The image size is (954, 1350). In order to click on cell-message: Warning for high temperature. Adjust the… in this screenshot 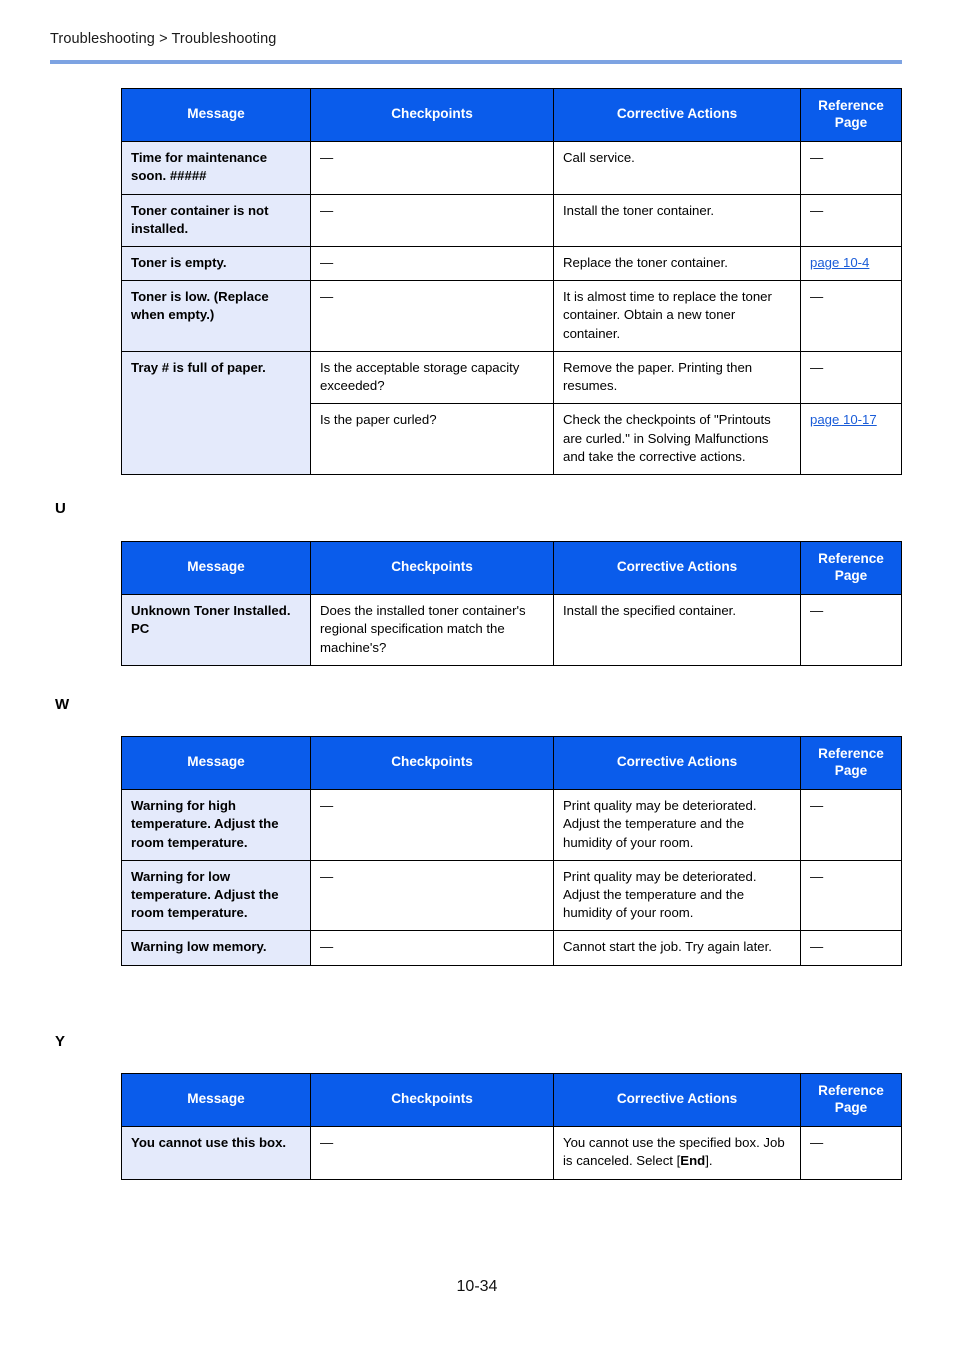, I will do `click(216, 825)`.